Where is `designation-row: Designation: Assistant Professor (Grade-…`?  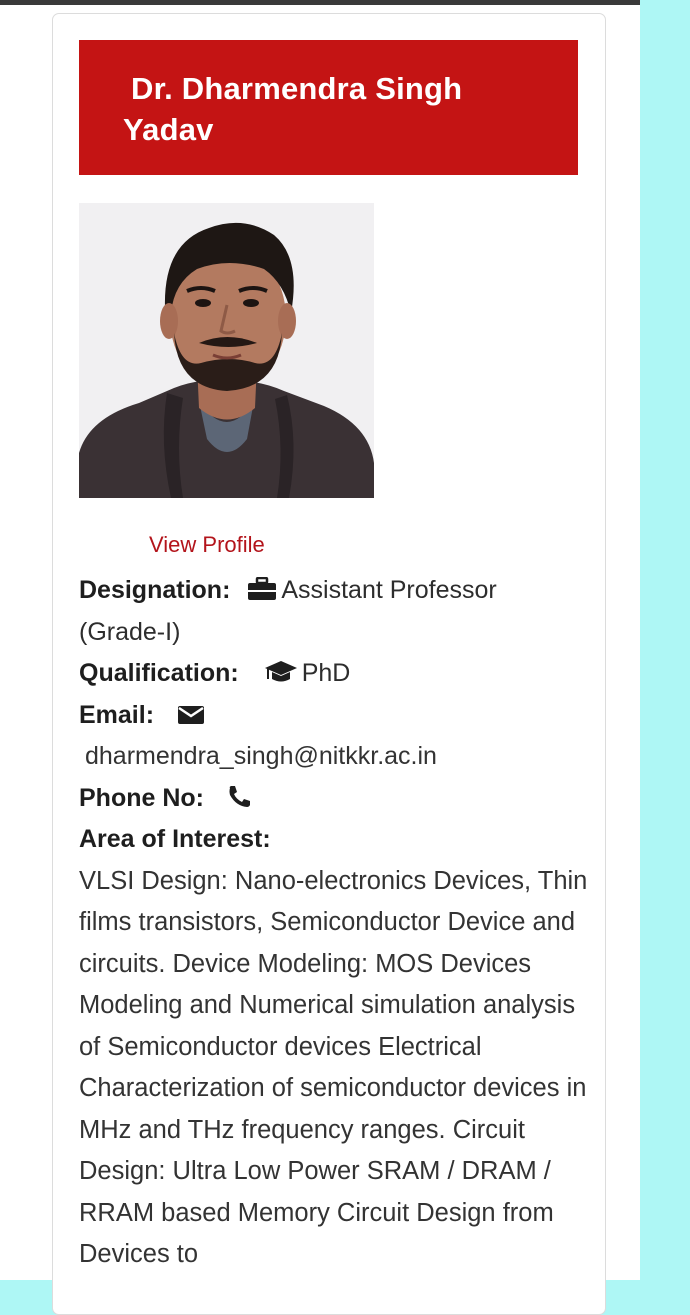
designation-row: Designation: Assistant Professor (Grade-… is located at coordinates (334, 611).